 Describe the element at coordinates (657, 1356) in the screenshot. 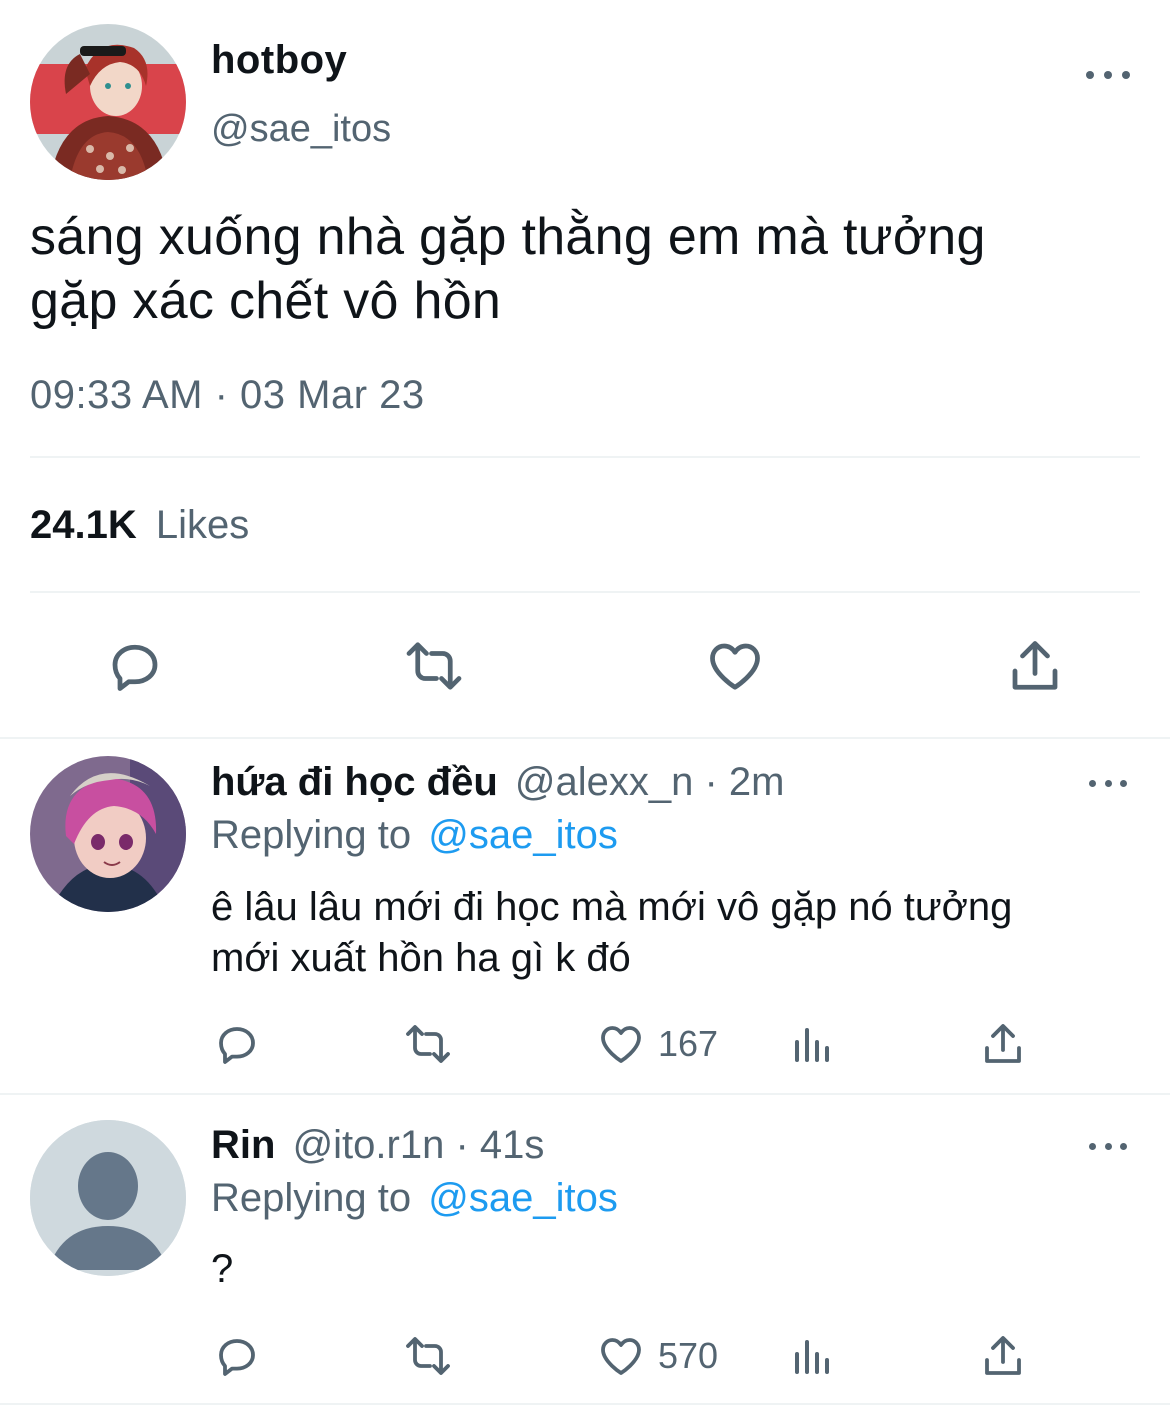

I see `like-stat: 570` at that location.